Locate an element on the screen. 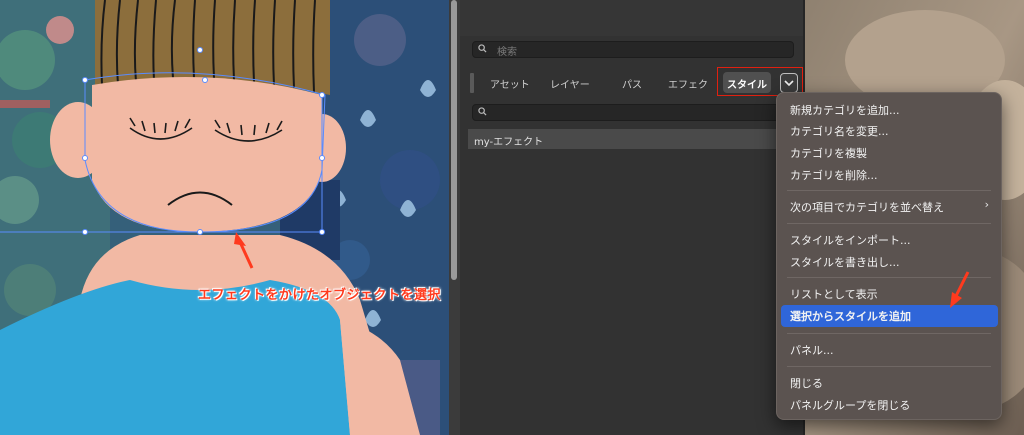 The width and height of the screenshot is (1024, 435). chevron-right-icon: › is located at coordinates (986, 204).